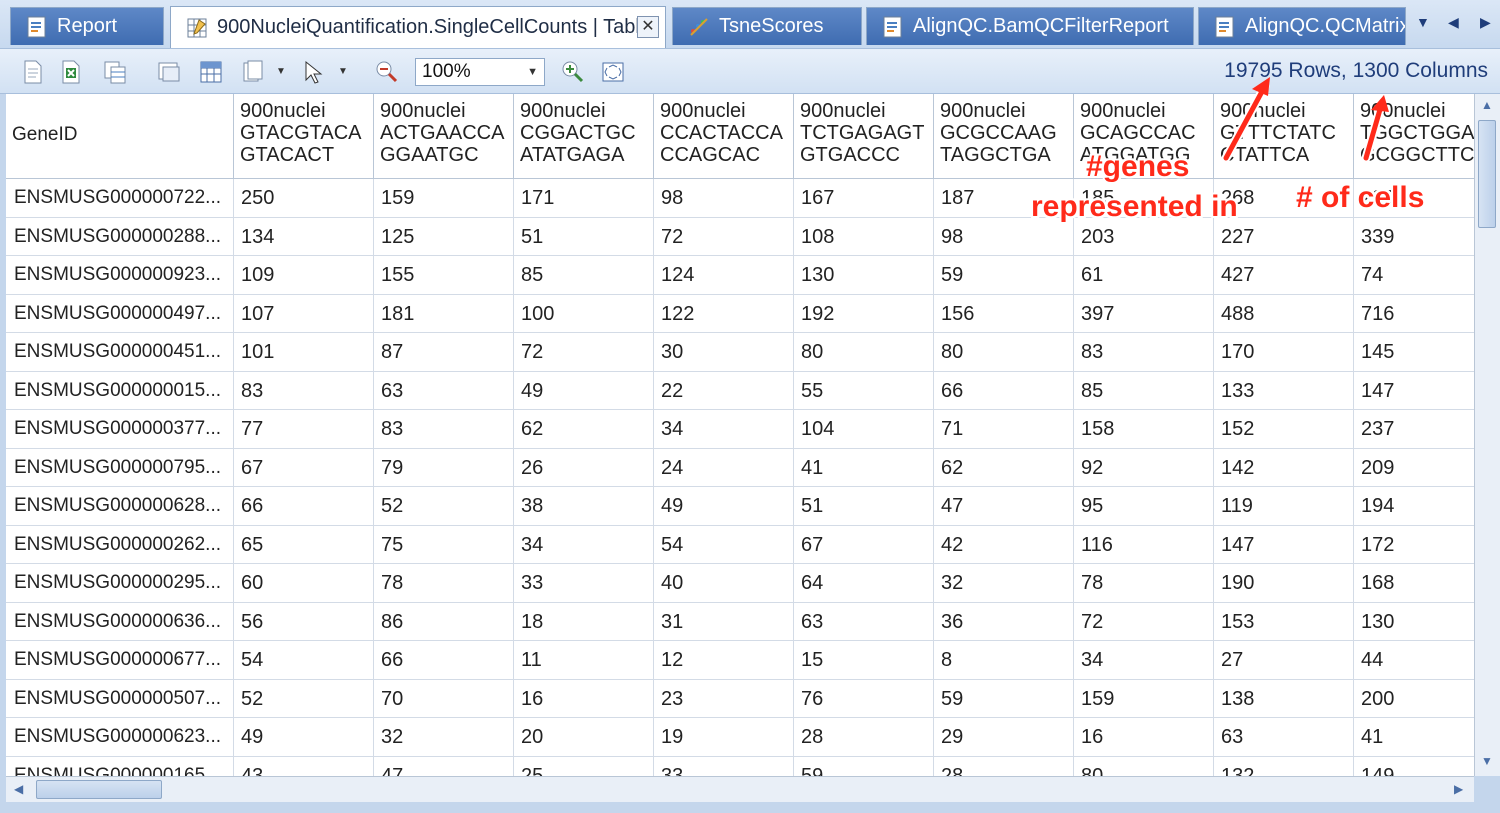  Describe the element at coordinates (724, 198) in the screenshot. I see `count-cell: 98` at that location.